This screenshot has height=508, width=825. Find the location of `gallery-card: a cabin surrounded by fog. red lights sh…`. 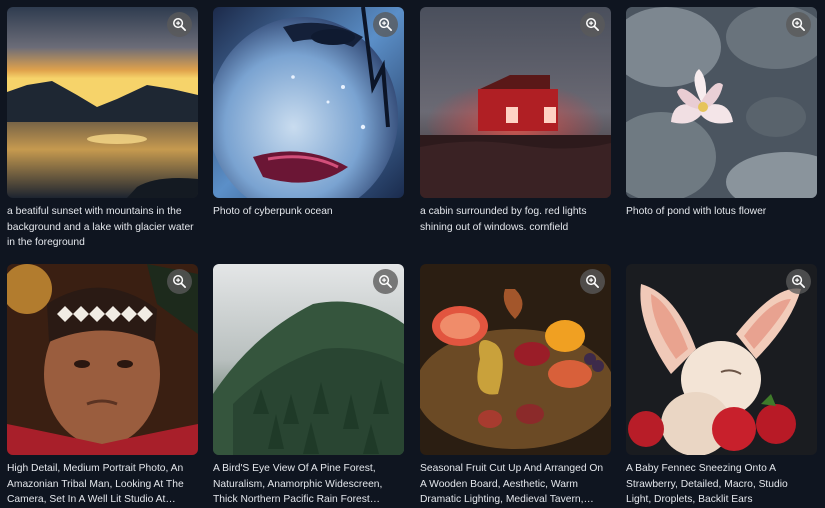

gallery-card: a cabin surrounded by fog. red lights sh… is located at coordinates (515, 121).